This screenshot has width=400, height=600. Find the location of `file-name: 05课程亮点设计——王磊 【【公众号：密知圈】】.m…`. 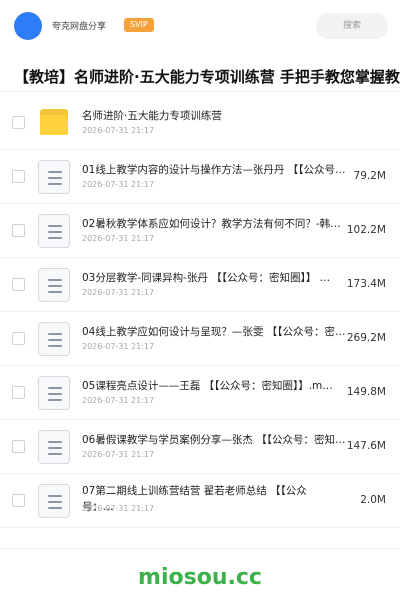

file-name: 05课程亮点设计——王磊 【【公众号：密知圈】】.m… is located at coordinates (207, 386).